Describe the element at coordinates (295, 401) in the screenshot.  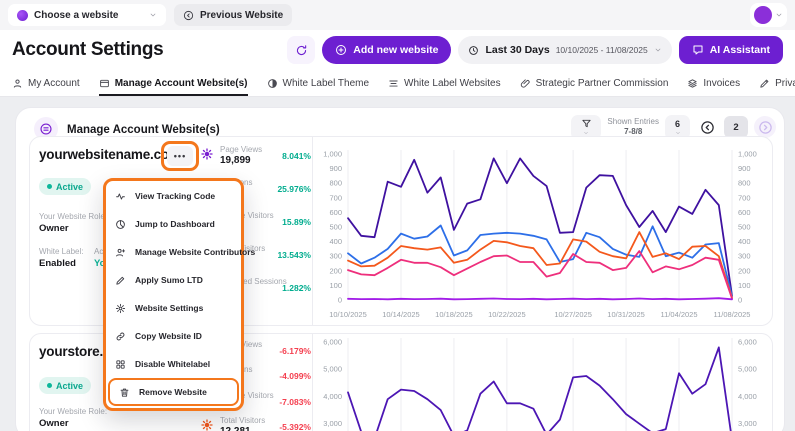
I see `stat-percentage: -7.083%` at that location.